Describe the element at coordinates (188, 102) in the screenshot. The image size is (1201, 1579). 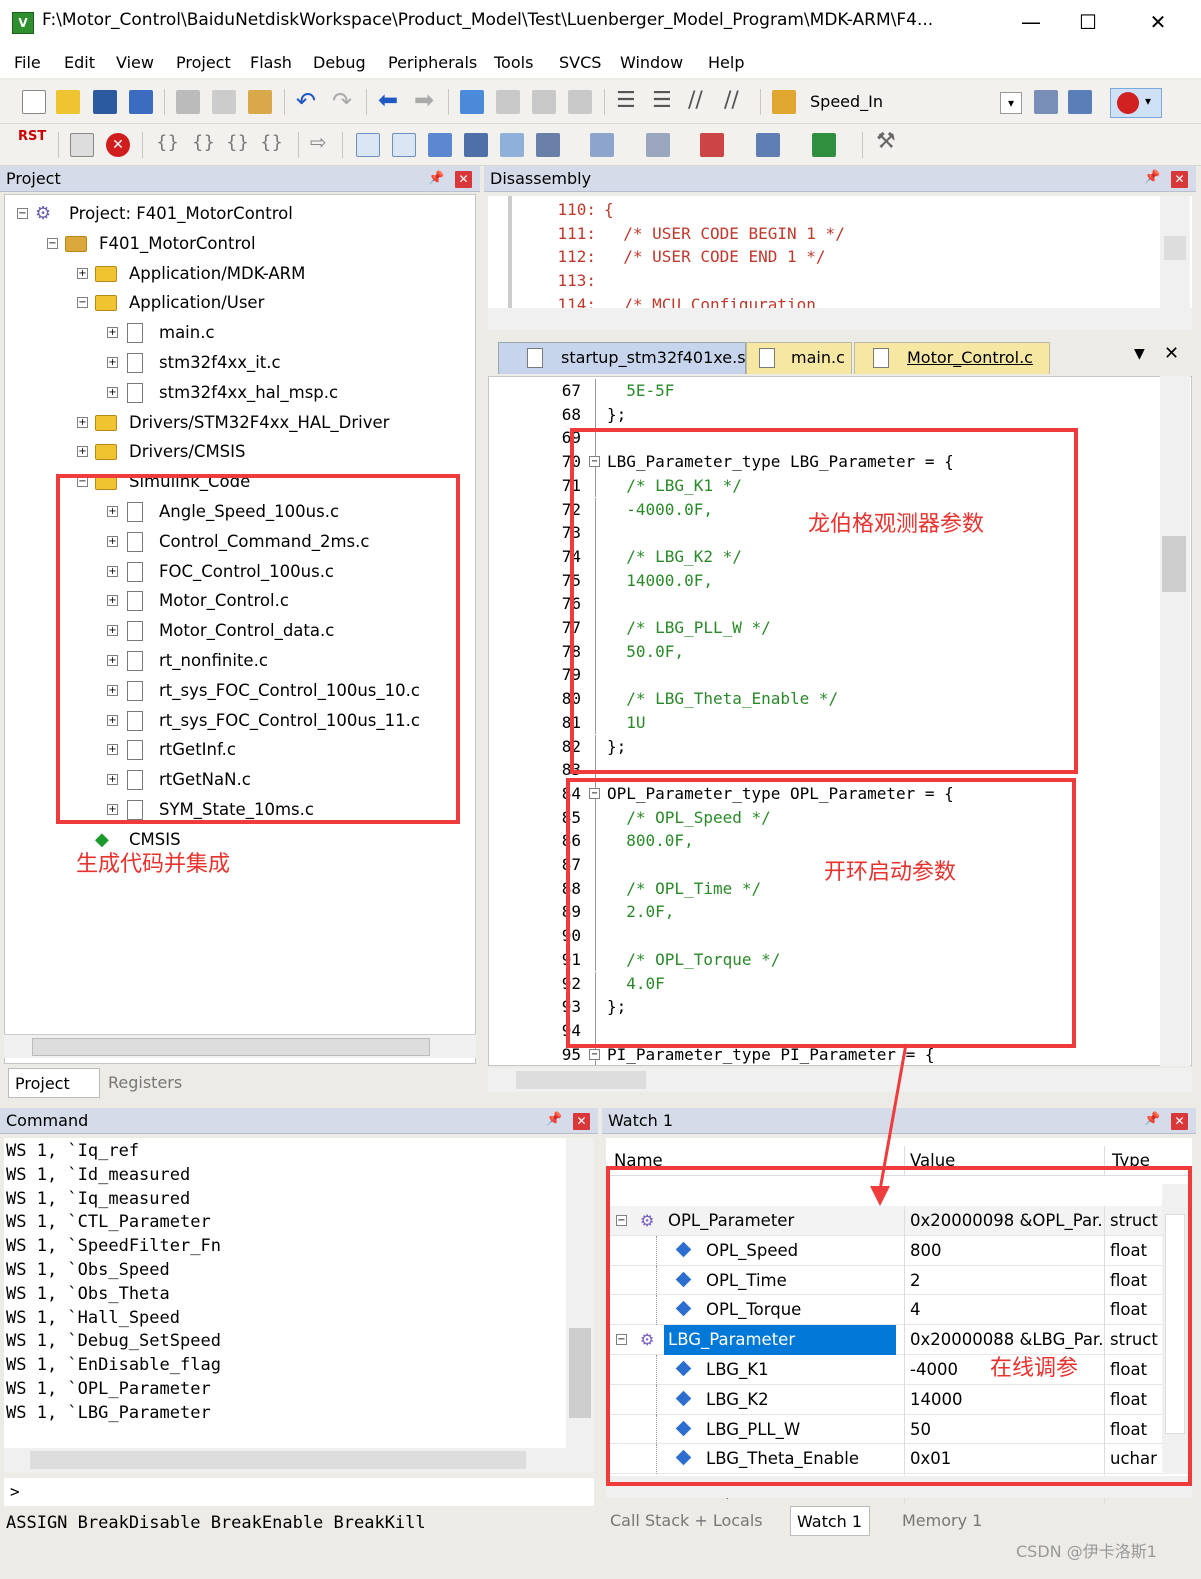
I see `cut-icon` at that location.